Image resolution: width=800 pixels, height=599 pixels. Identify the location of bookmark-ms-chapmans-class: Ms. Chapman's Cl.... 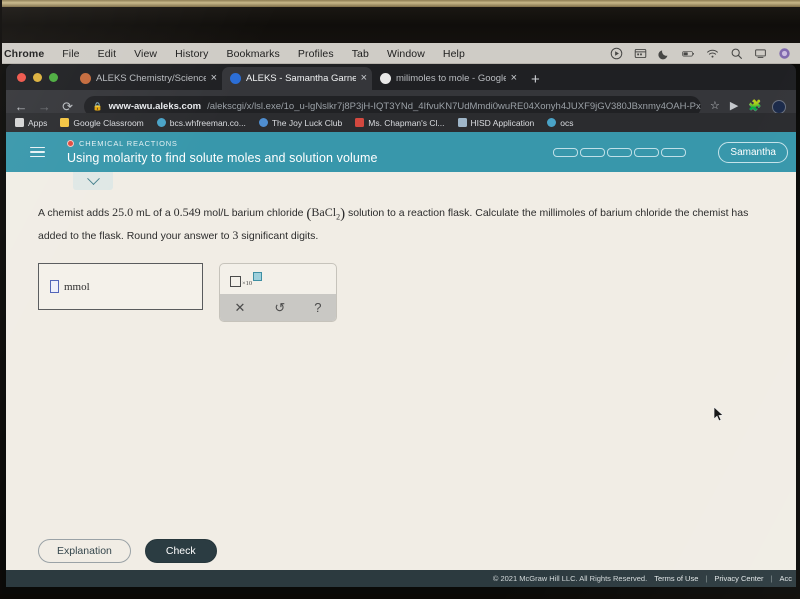
(400, 122).